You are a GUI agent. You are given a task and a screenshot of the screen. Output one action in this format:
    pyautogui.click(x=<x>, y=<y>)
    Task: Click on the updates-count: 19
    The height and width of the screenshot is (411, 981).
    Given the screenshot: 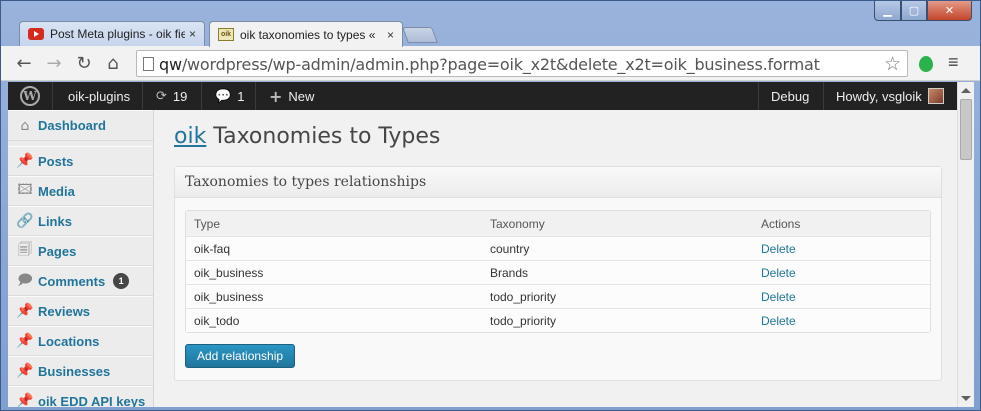 What is the action you would take?
    pyautogui.click(x=180, y=96)
    